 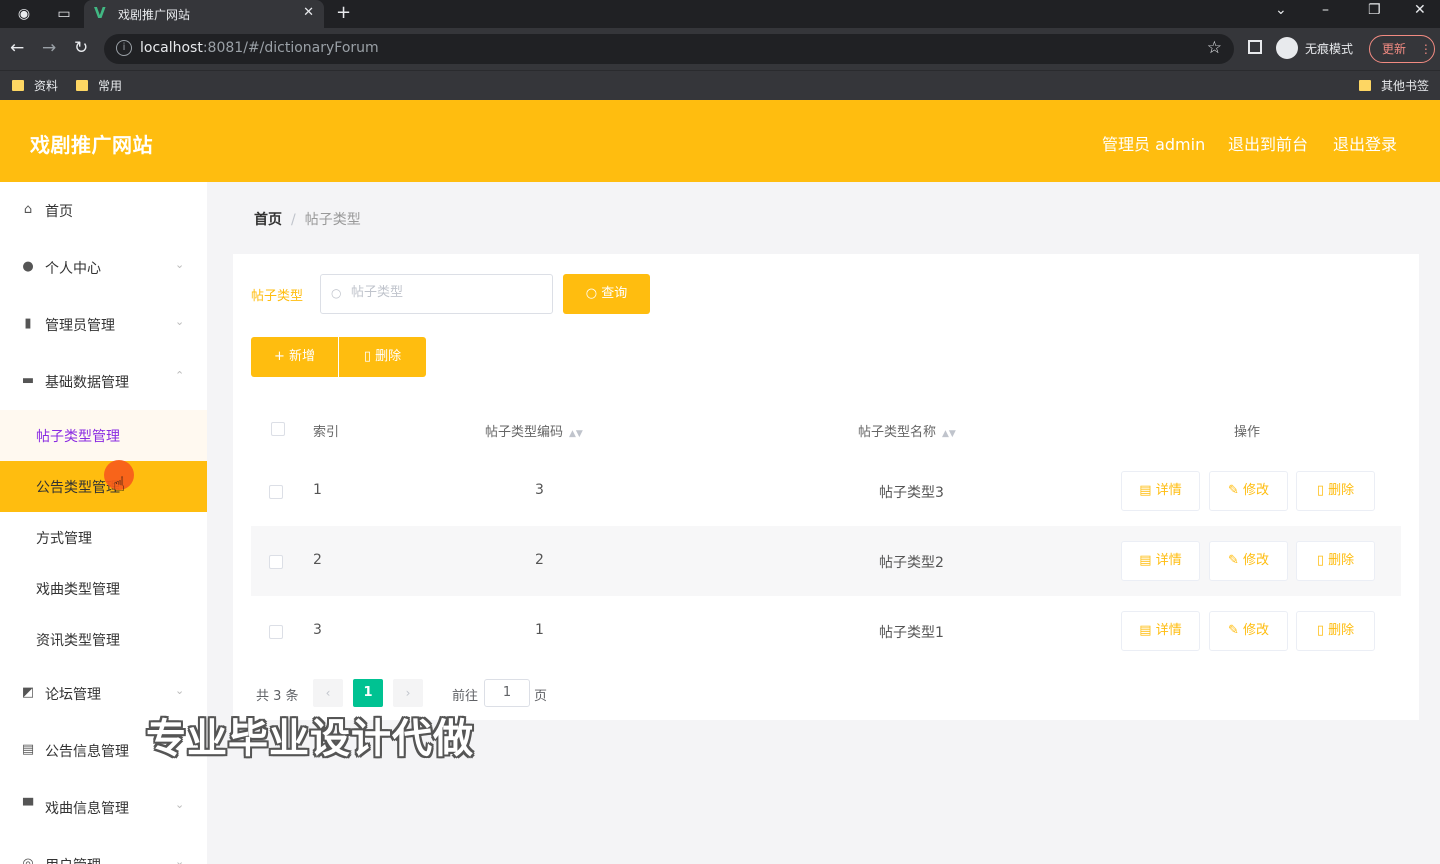 What do you see at coordinates (669, 49) in the screenshot?
I see `address-bar: i localhost:8081/#/dictionaryForum ☆` at bounding box center [669, 49].